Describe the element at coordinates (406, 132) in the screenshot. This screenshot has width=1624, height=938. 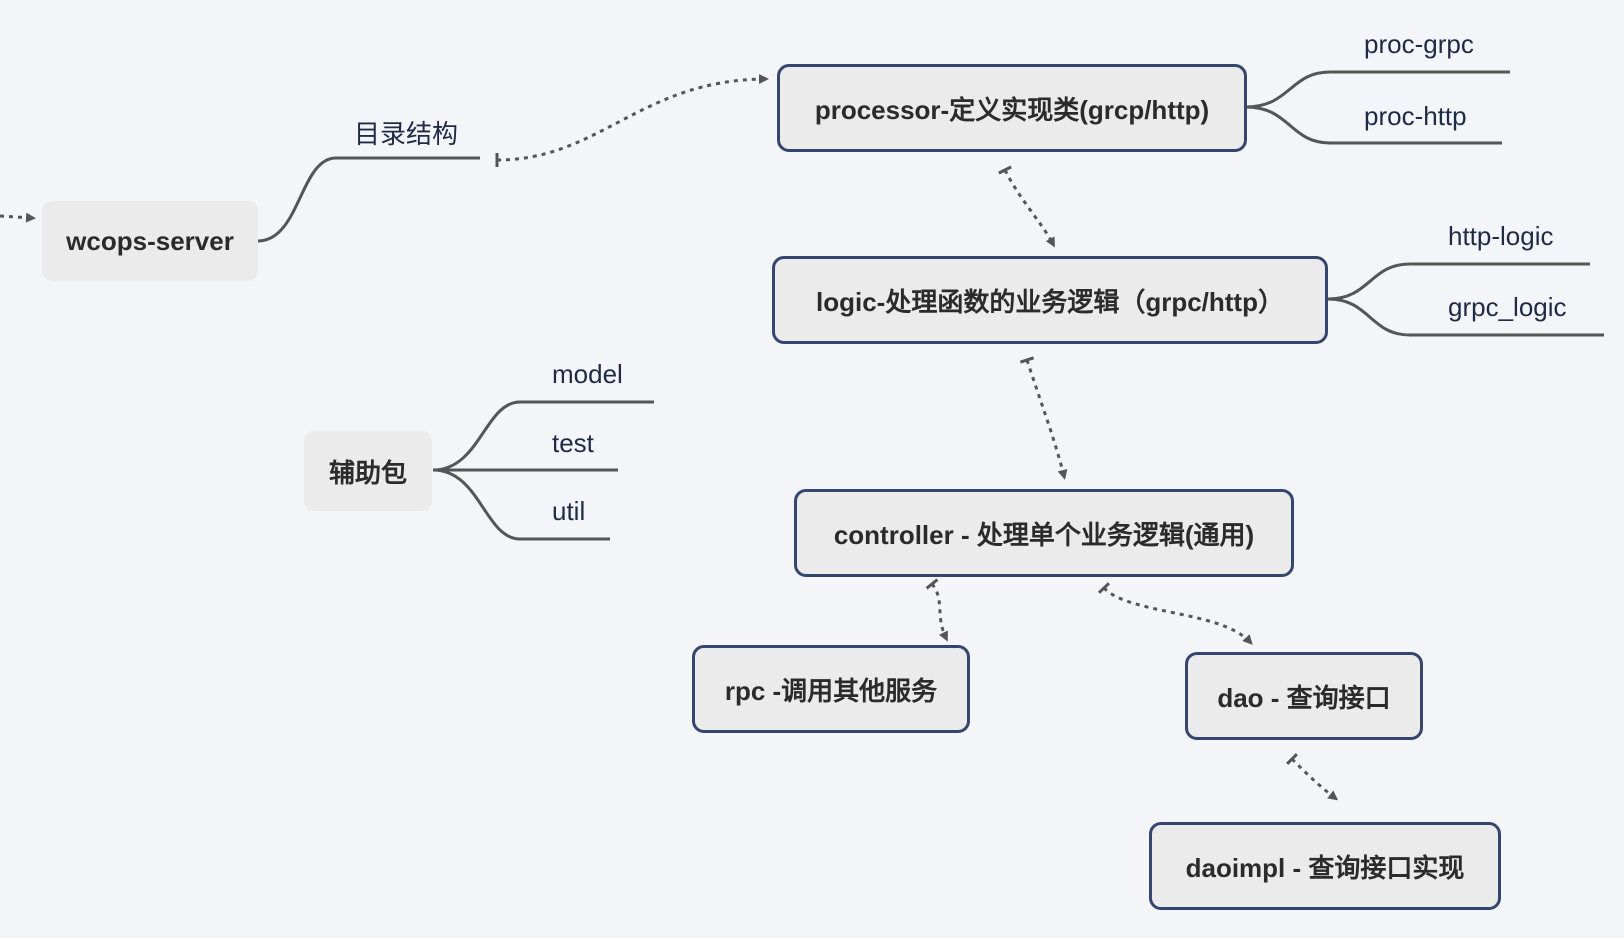
I see `branch-main-label: 目录结构` at that location.